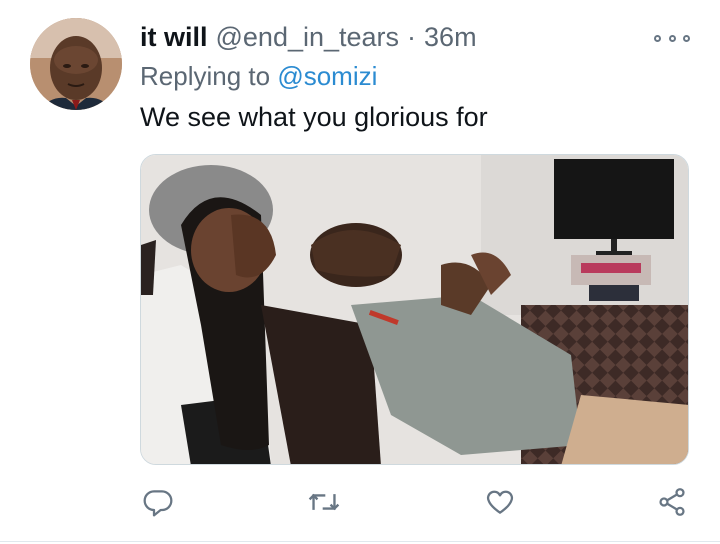 This screenshot has height=544, width=720. What do you see at coordinates (205, 76) in the screenshot?
I see `replying-to-label: Replying to` at bounding box center [205, 76].